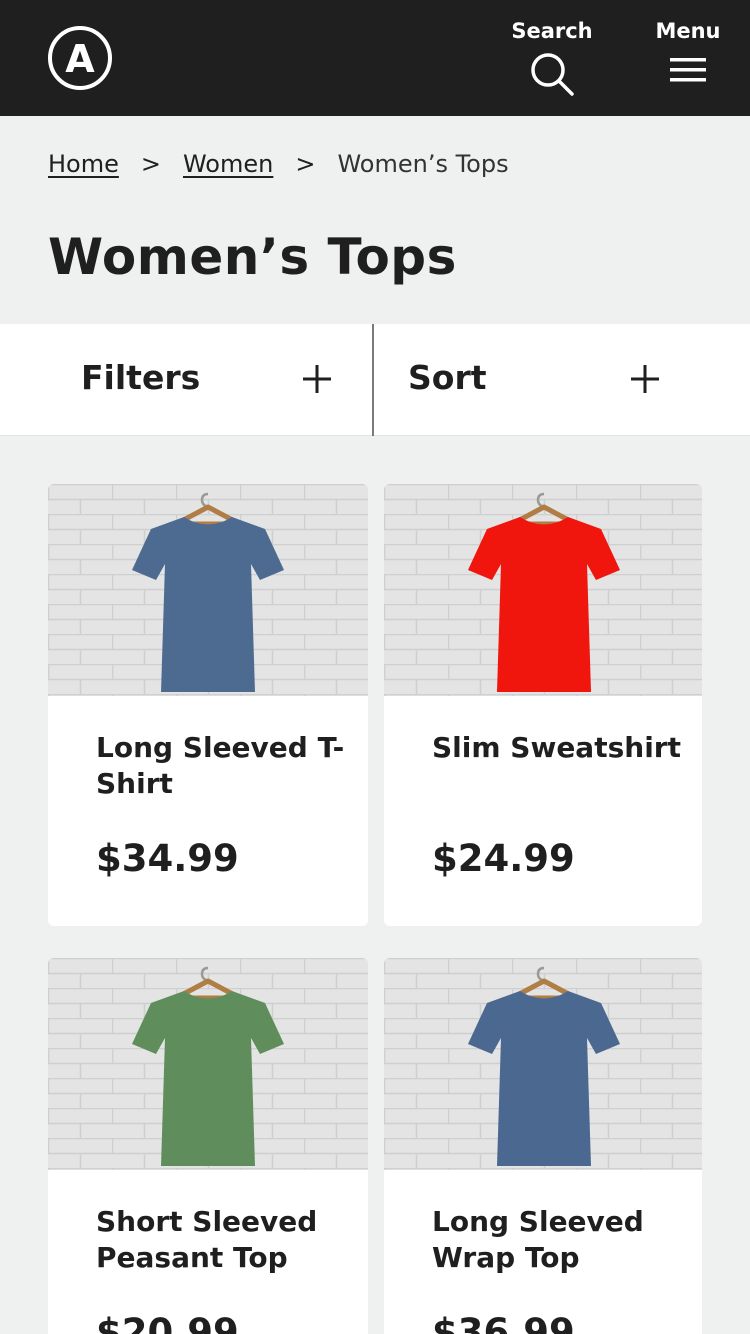 The width and height of the screenshot is (750, 1334). What do you see at coordinates (538, 1239) in the screenshot?
I see `product-name: Long Sleeved Wrap Top` at bounding box center [538, 1239].